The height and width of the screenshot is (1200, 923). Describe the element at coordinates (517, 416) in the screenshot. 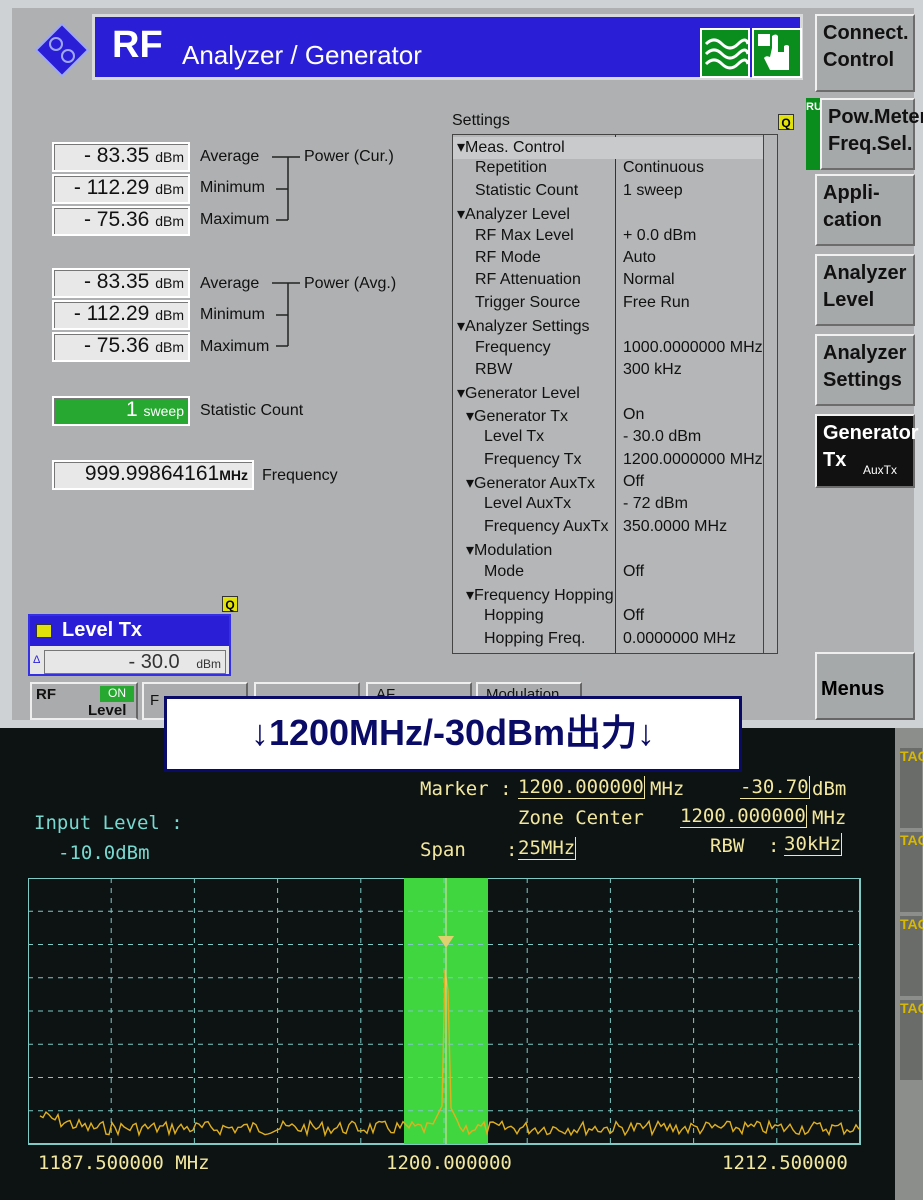

I see `settings-key: ▾Generator Tx` at that location.